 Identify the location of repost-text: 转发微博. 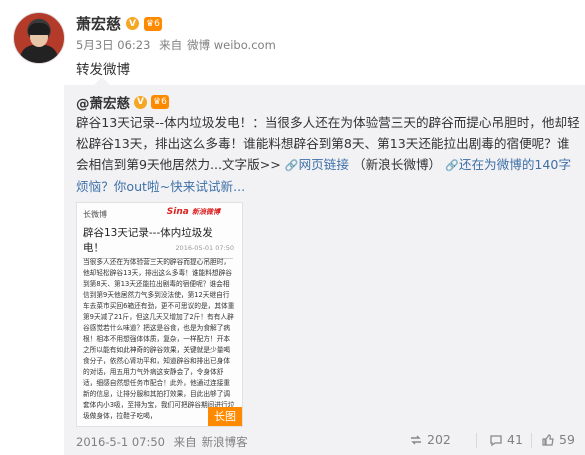
(103, 70).